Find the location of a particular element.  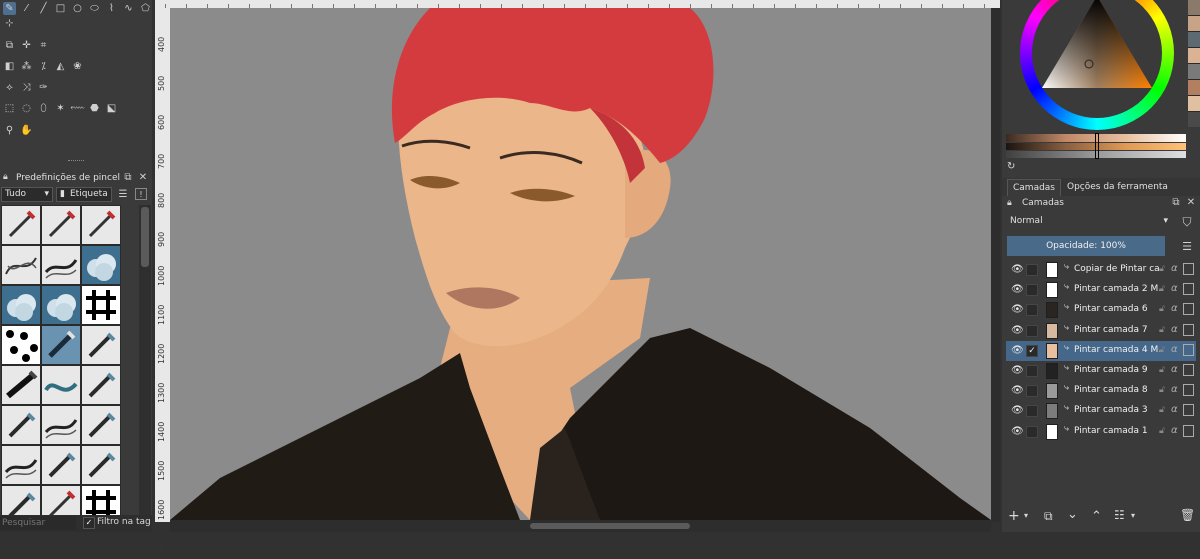

tool-icon: ⬕ is located at coordinates (111, 108).